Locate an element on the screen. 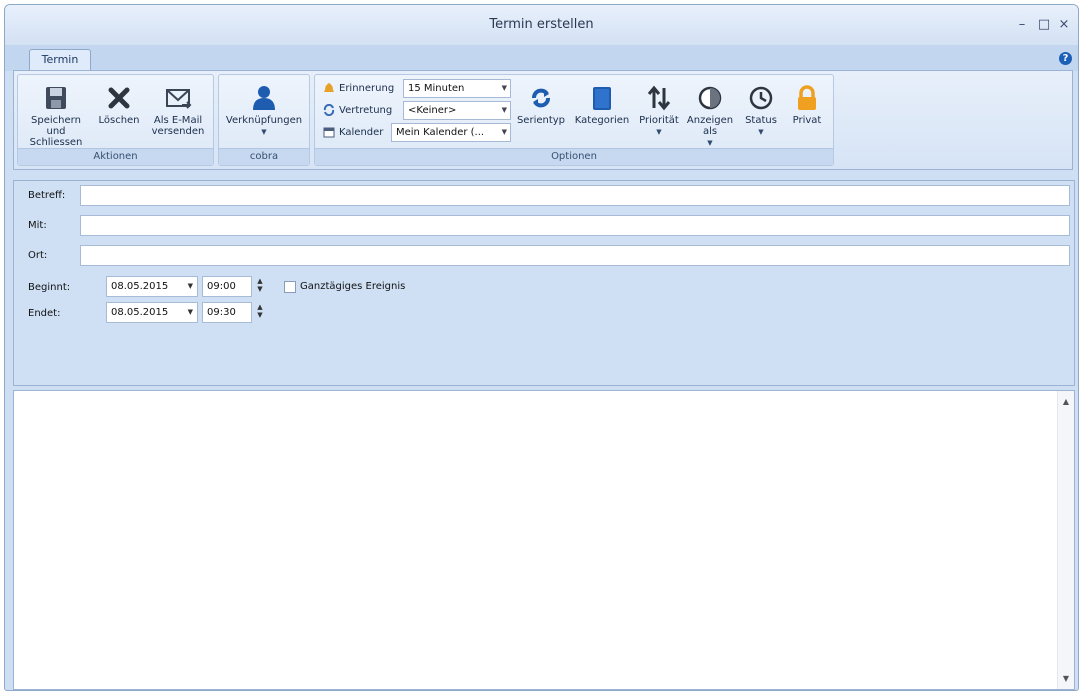  bell-icon is located at coordinates (329, 87).